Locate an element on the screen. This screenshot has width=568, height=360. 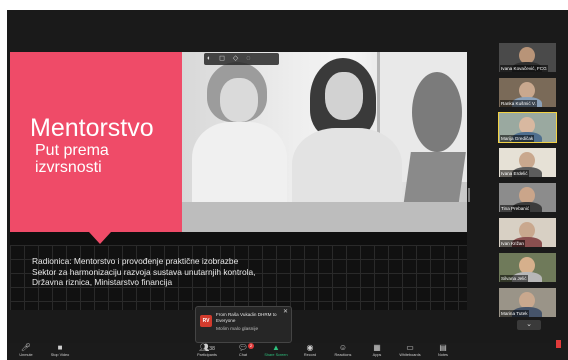
chat-button: 💬︎ 2 Chat is located at coordinates (243, 351).